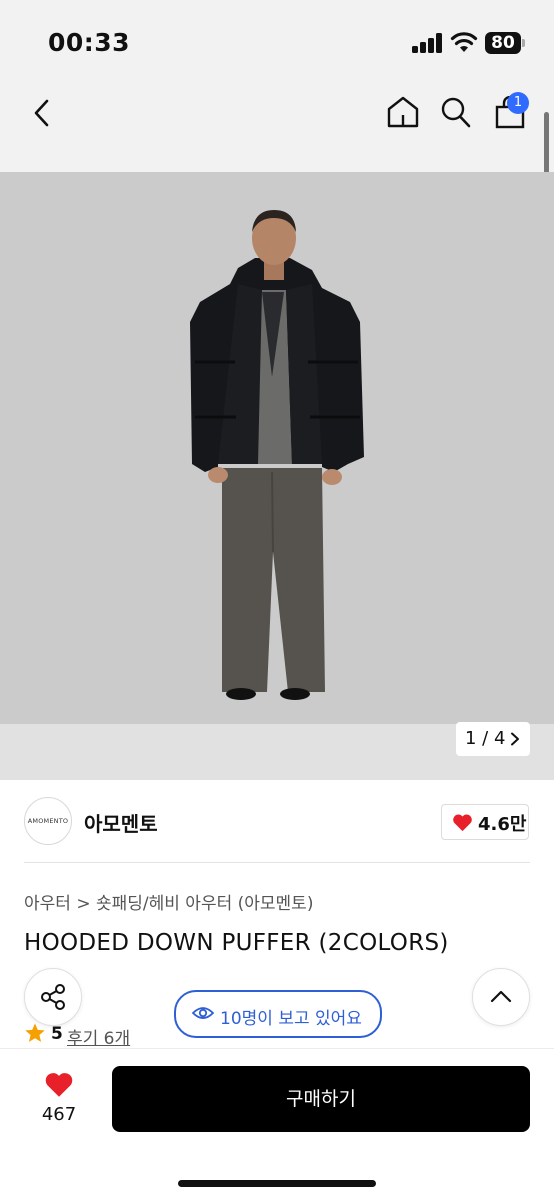 Image resolution: width=554 pixels, height=1201 pixels. Describe the element at coordinates (462, 823) in the screenshot. I see `heart-icon` at that location.